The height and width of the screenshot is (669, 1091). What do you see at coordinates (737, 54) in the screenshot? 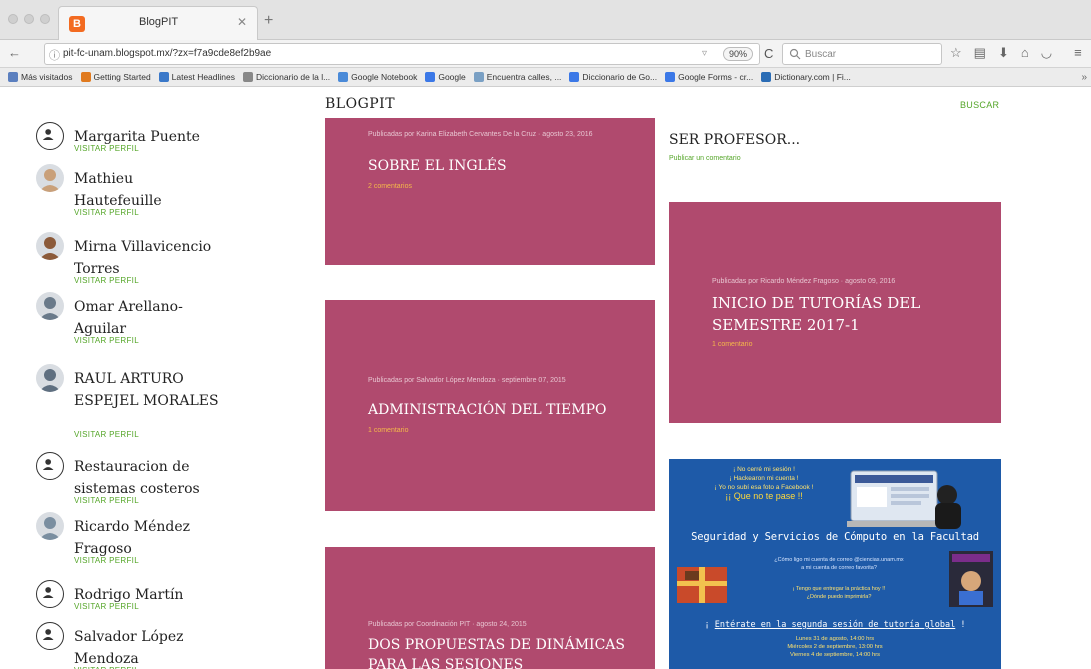
I see `zoom-level: 90%` at bounding box center [737, 54].